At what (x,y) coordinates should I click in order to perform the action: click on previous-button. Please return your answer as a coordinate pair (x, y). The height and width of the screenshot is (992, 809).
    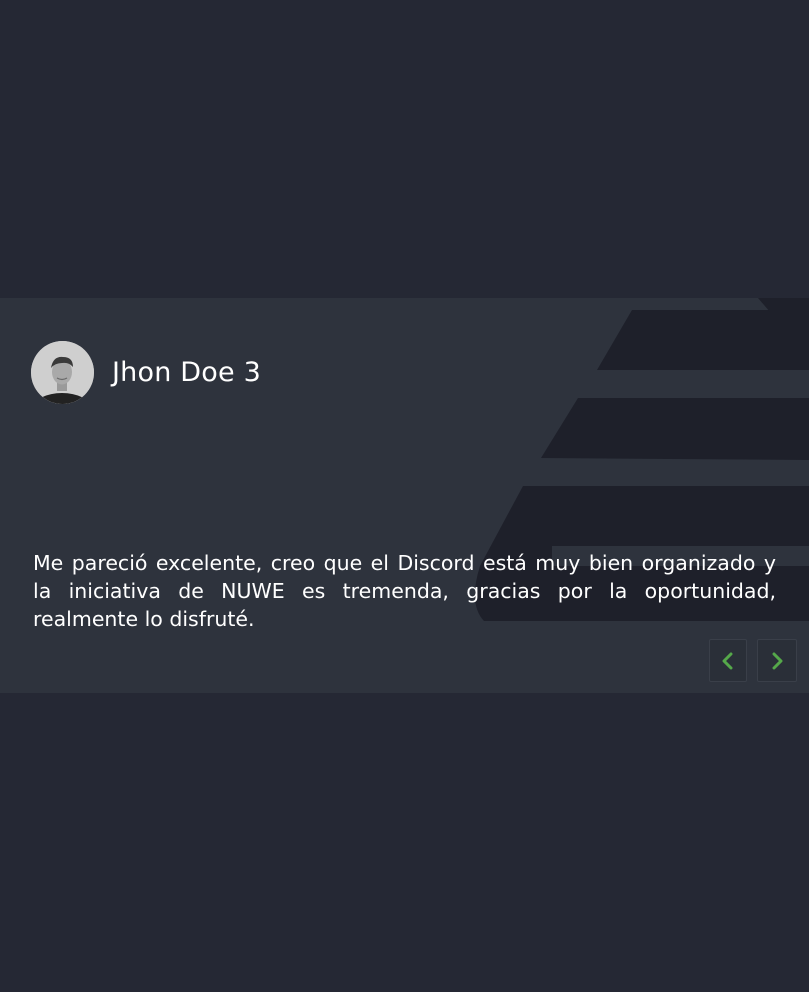
    Looking at the image, I should click on (728, 660).